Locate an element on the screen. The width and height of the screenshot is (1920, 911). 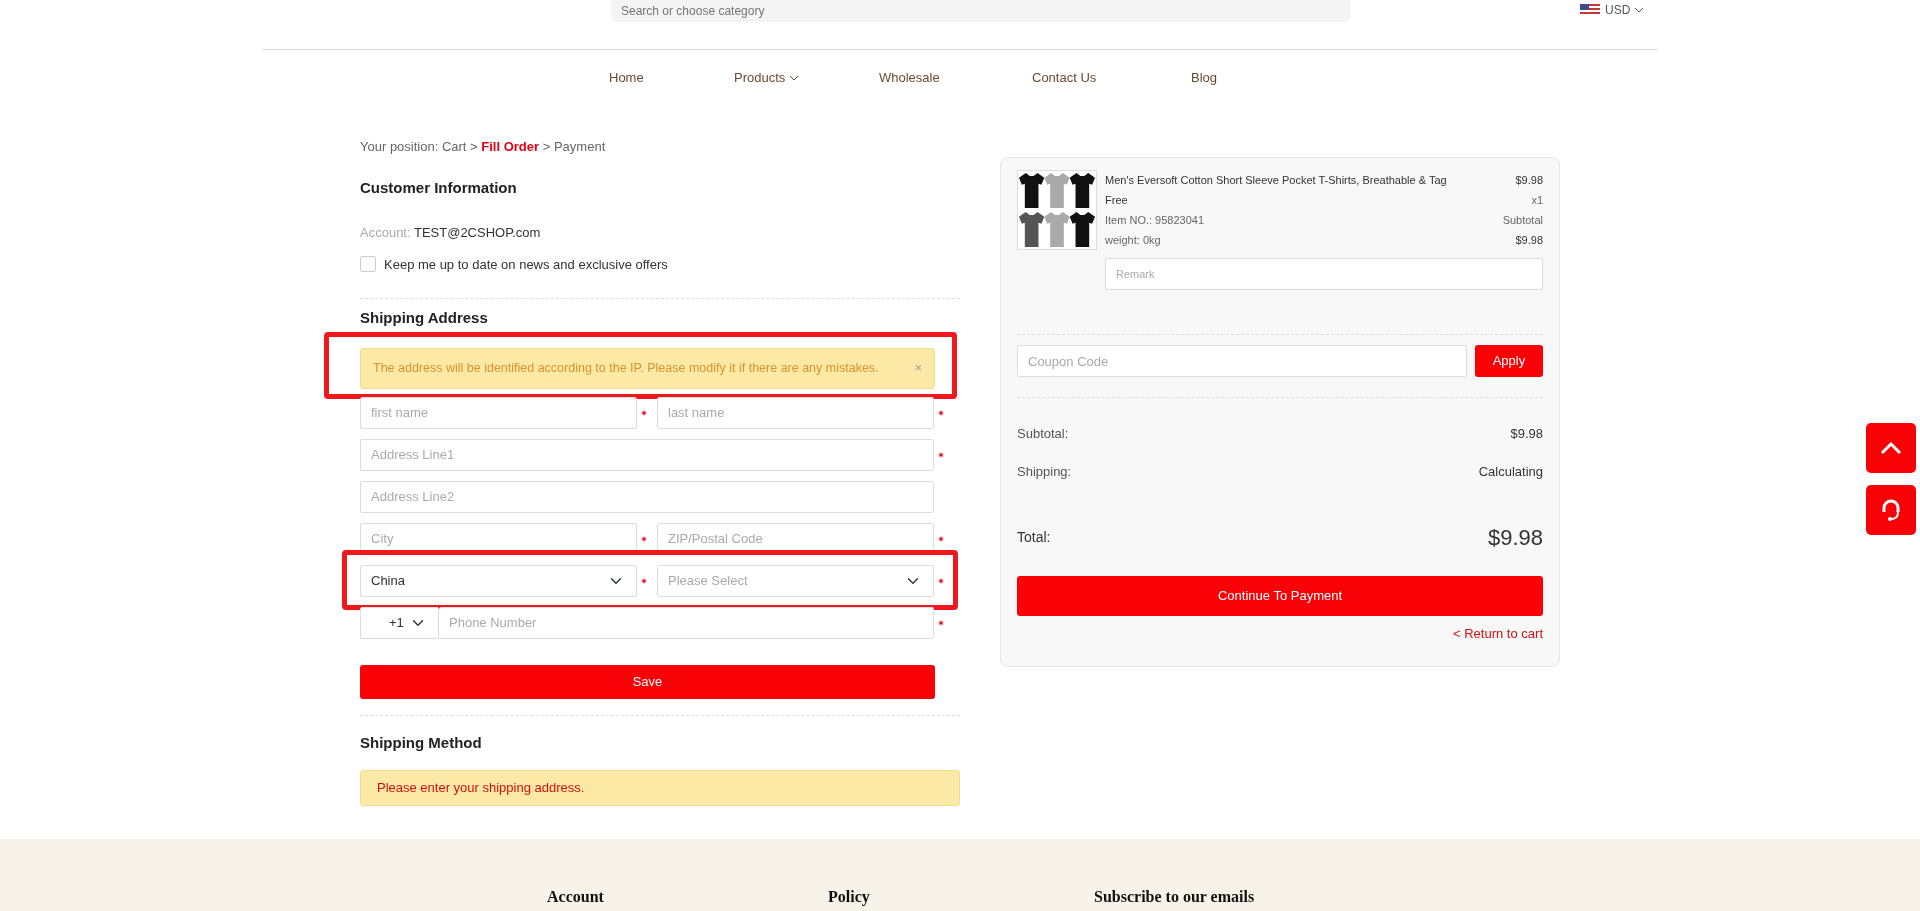
us-flag-icon is located at coordinates (1590, 10).